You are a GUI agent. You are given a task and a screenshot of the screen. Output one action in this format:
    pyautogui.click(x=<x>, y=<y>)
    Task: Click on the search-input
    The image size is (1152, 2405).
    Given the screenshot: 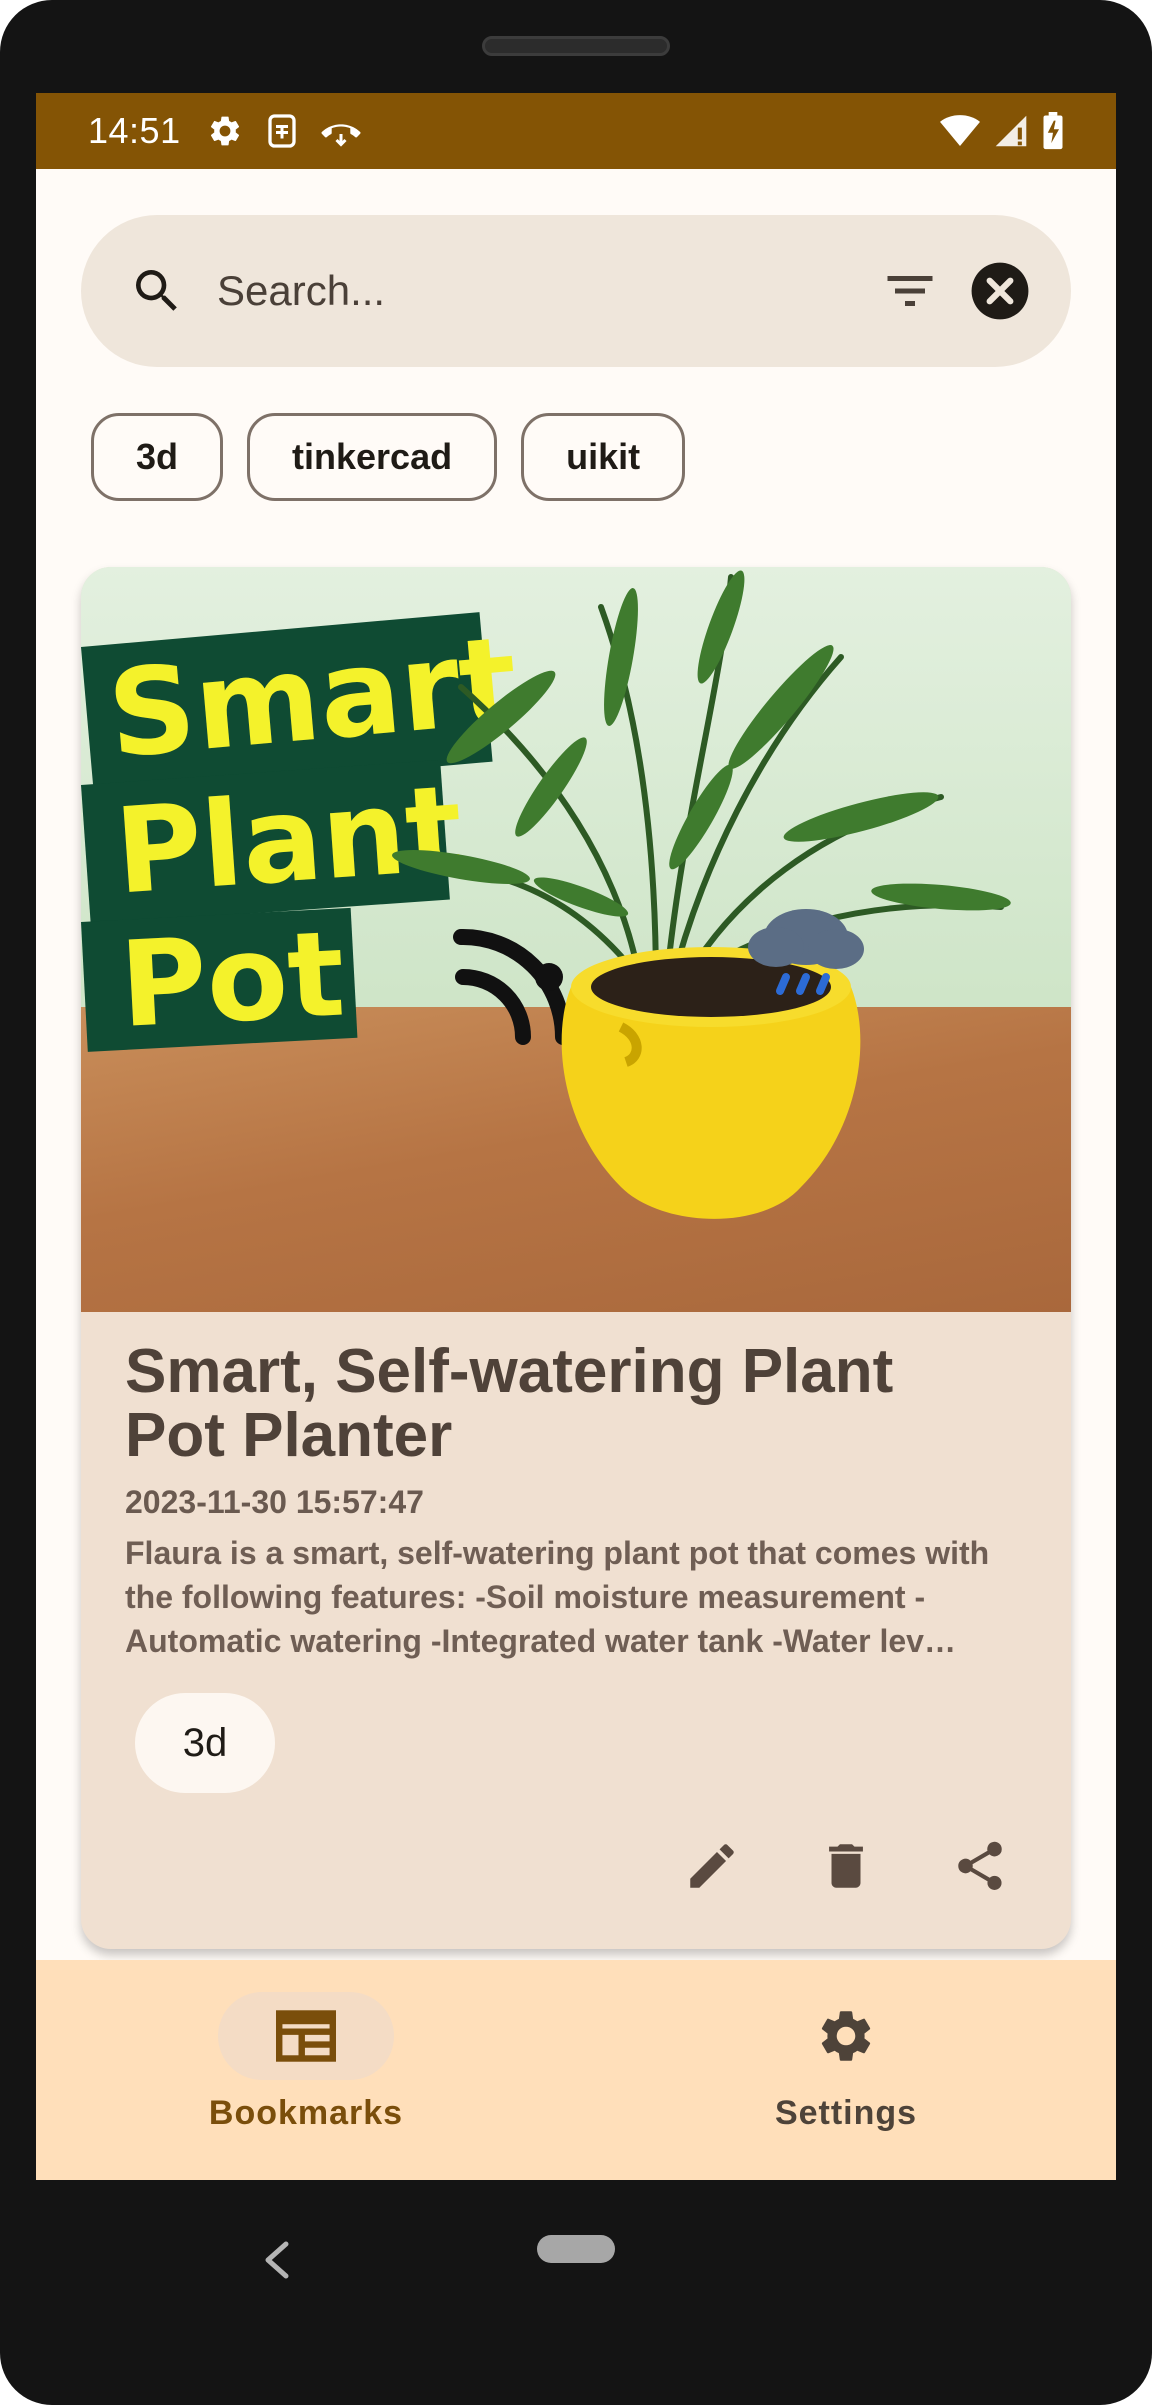 What is the action you would take?
    pyautogui.click(x=546, y=291)
    